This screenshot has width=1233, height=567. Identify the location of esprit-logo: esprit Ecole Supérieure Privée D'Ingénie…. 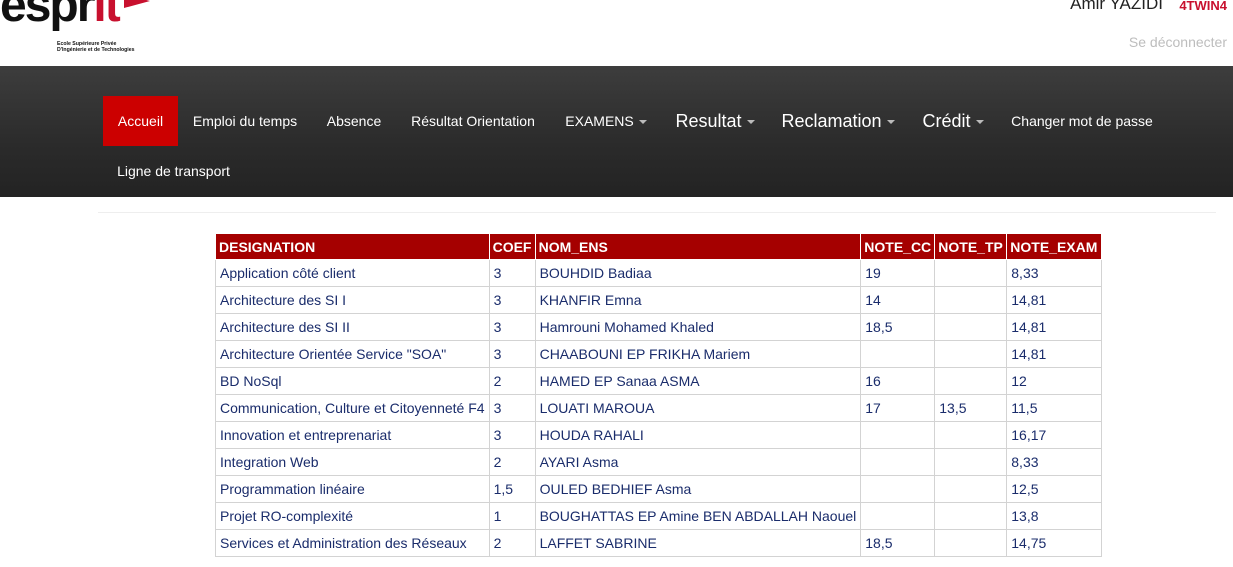
(80, 33).